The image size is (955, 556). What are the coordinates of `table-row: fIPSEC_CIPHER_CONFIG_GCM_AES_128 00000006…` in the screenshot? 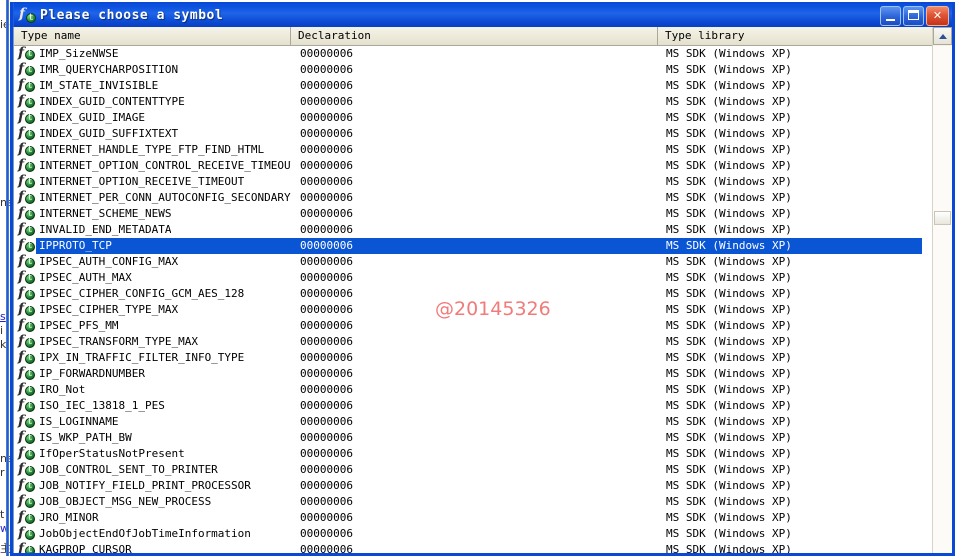 It's located at (473, 294).